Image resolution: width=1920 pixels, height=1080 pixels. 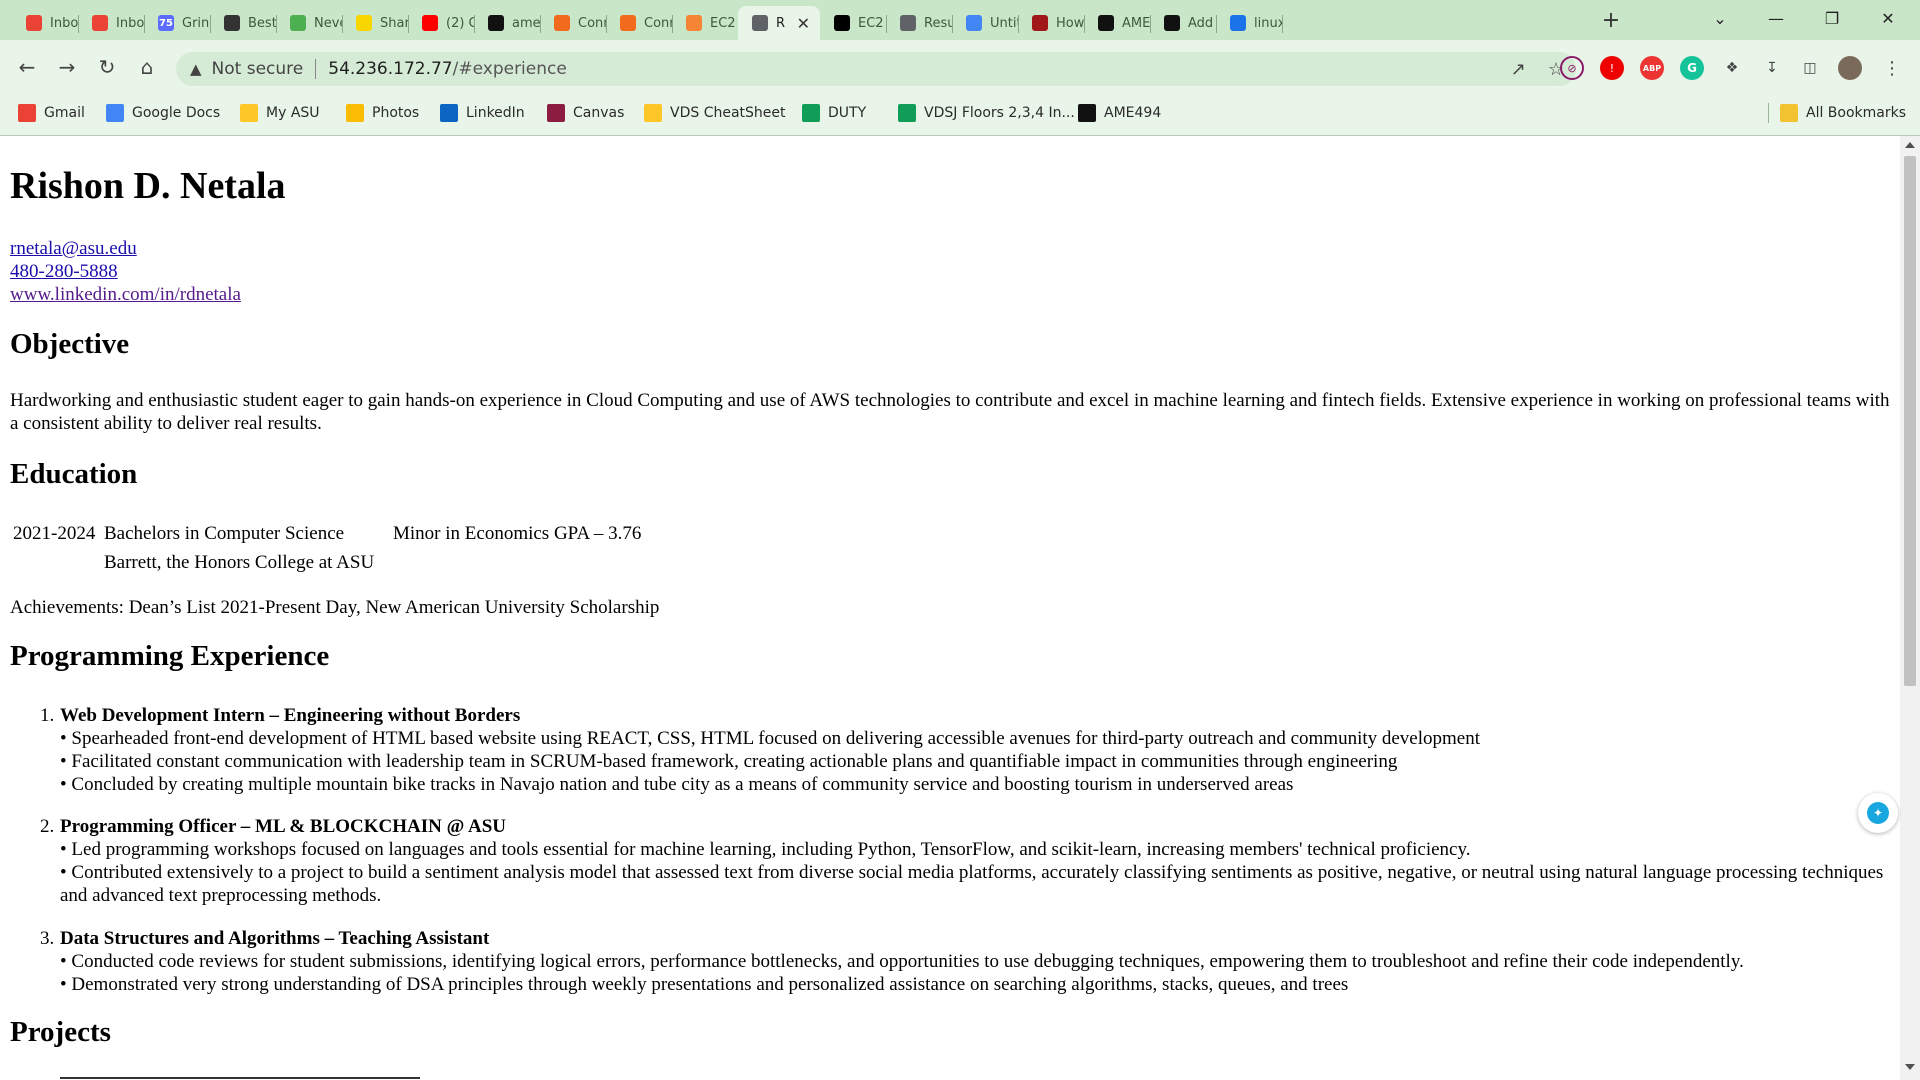 What do you see at coordinates (950, 1078) in the screenshot?
I see `horizontal-scroll-indicator` at bounding box center [950, 1078].